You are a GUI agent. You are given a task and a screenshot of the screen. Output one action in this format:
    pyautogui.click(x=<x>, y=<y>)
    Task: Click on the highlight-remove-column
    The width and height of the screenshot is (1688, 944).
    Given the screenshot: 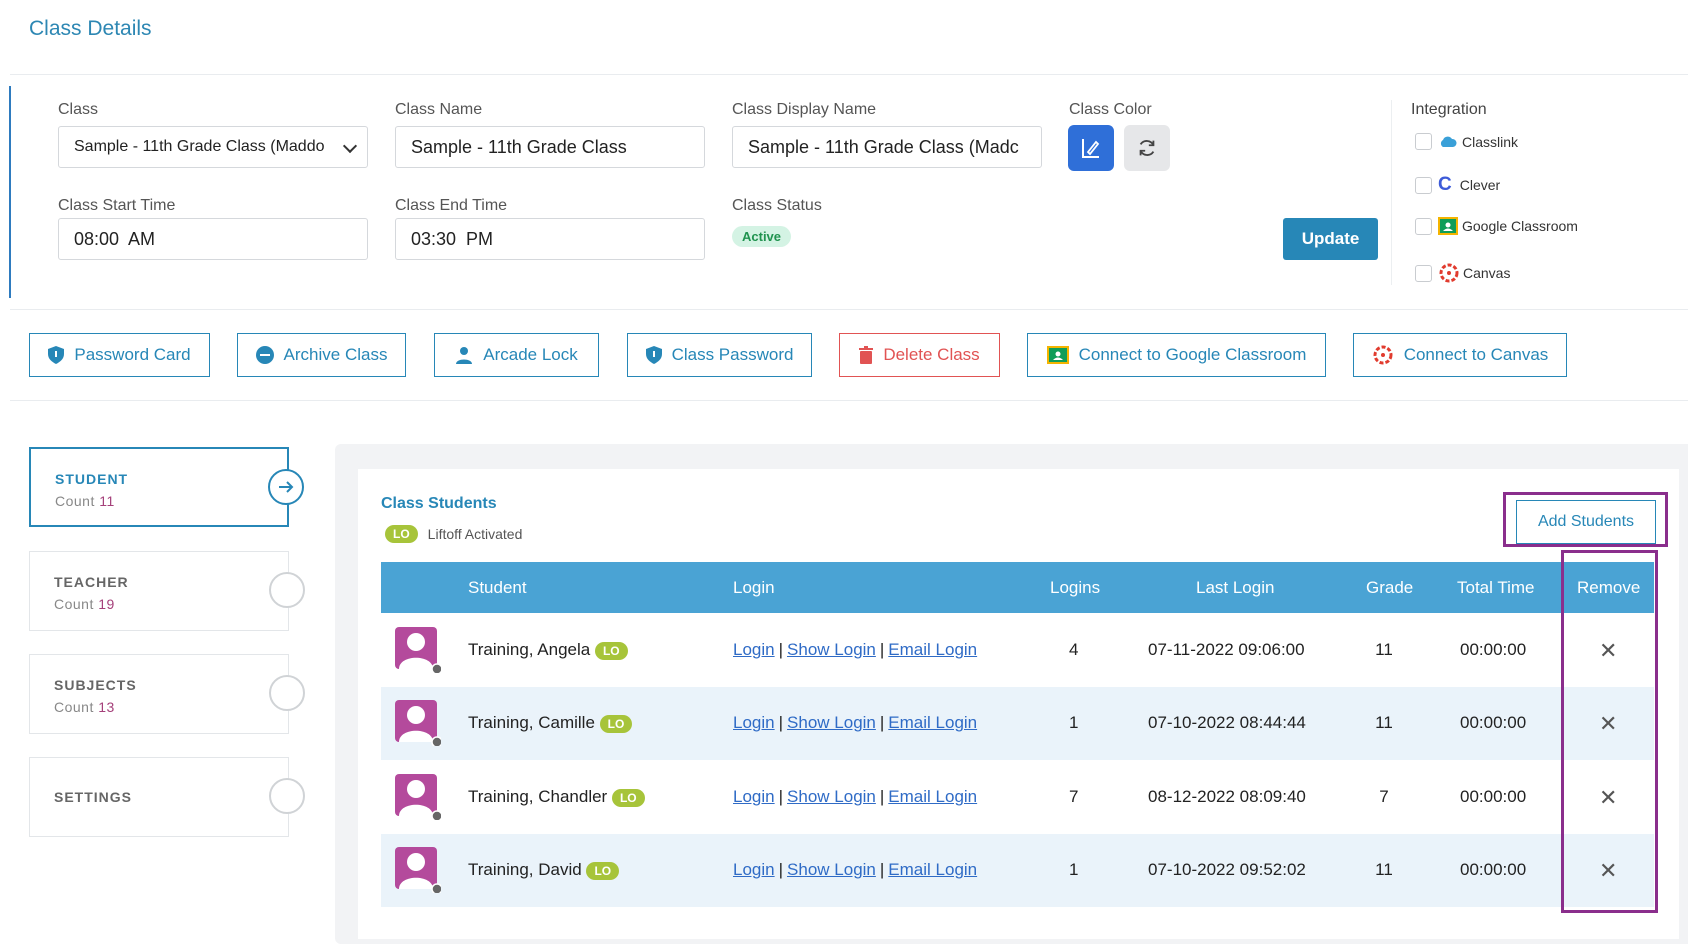 What is the action you would take?
    pyautogui.click(x=1609, y=731)
    